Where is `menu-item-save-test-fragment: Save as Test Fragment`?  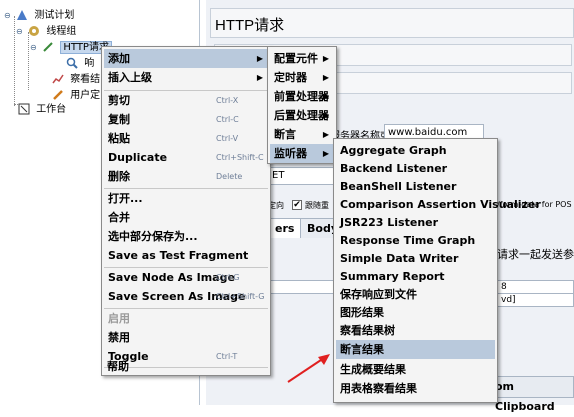 menu-item-save-test-fragment: Save as Test Fragment is located at coordinates (186, 255).